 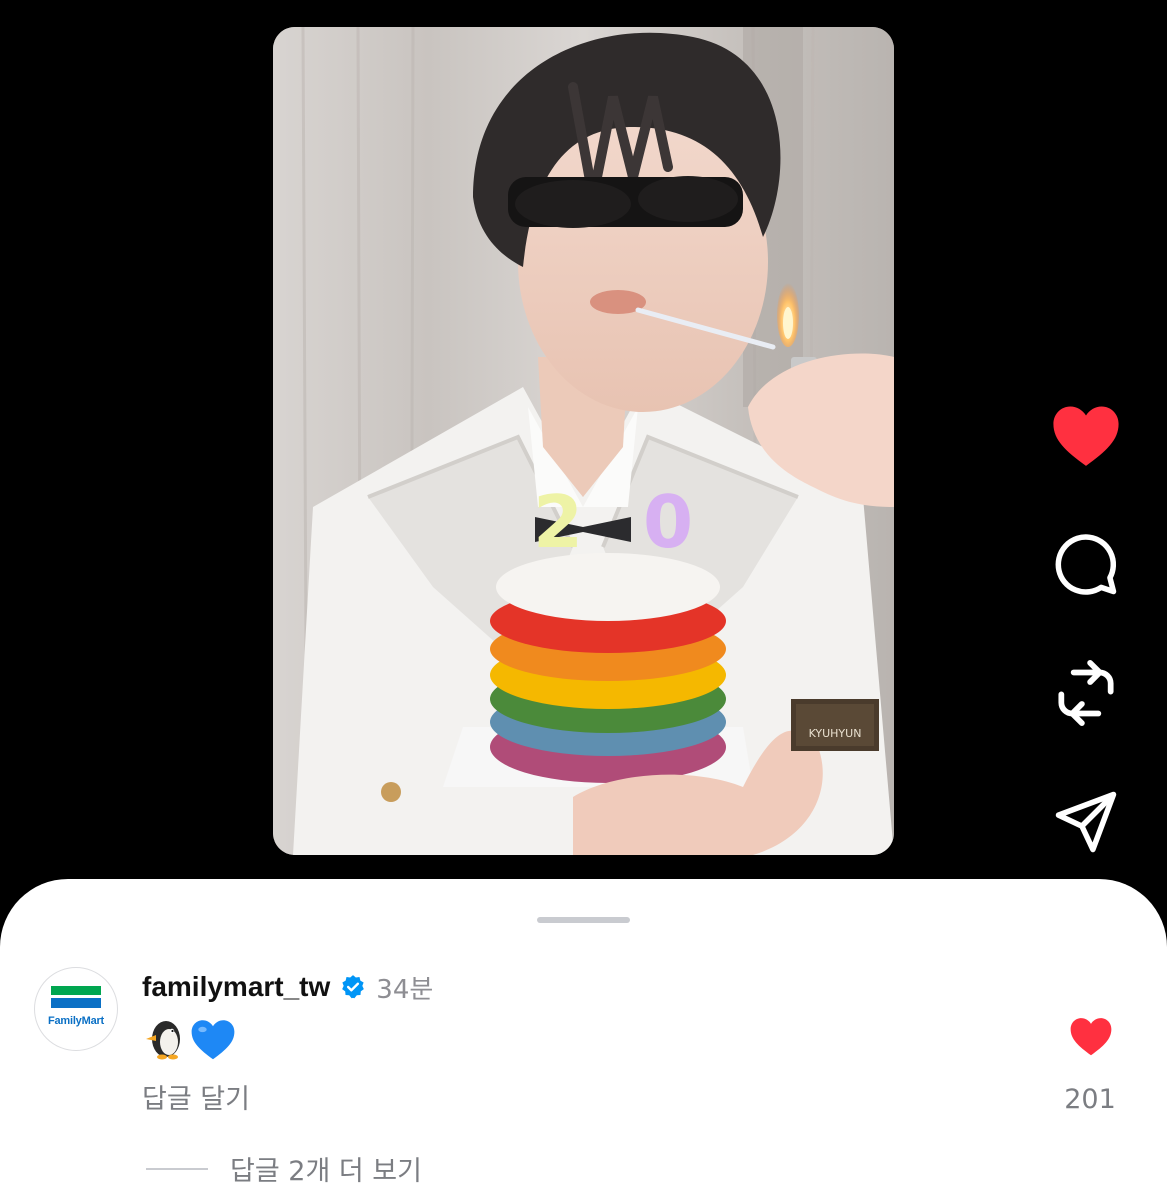 What do you see at coordinates (405, 989) in the screenshot?
I see `comment-timestamp: 34분` at bounding box center [405, 989].